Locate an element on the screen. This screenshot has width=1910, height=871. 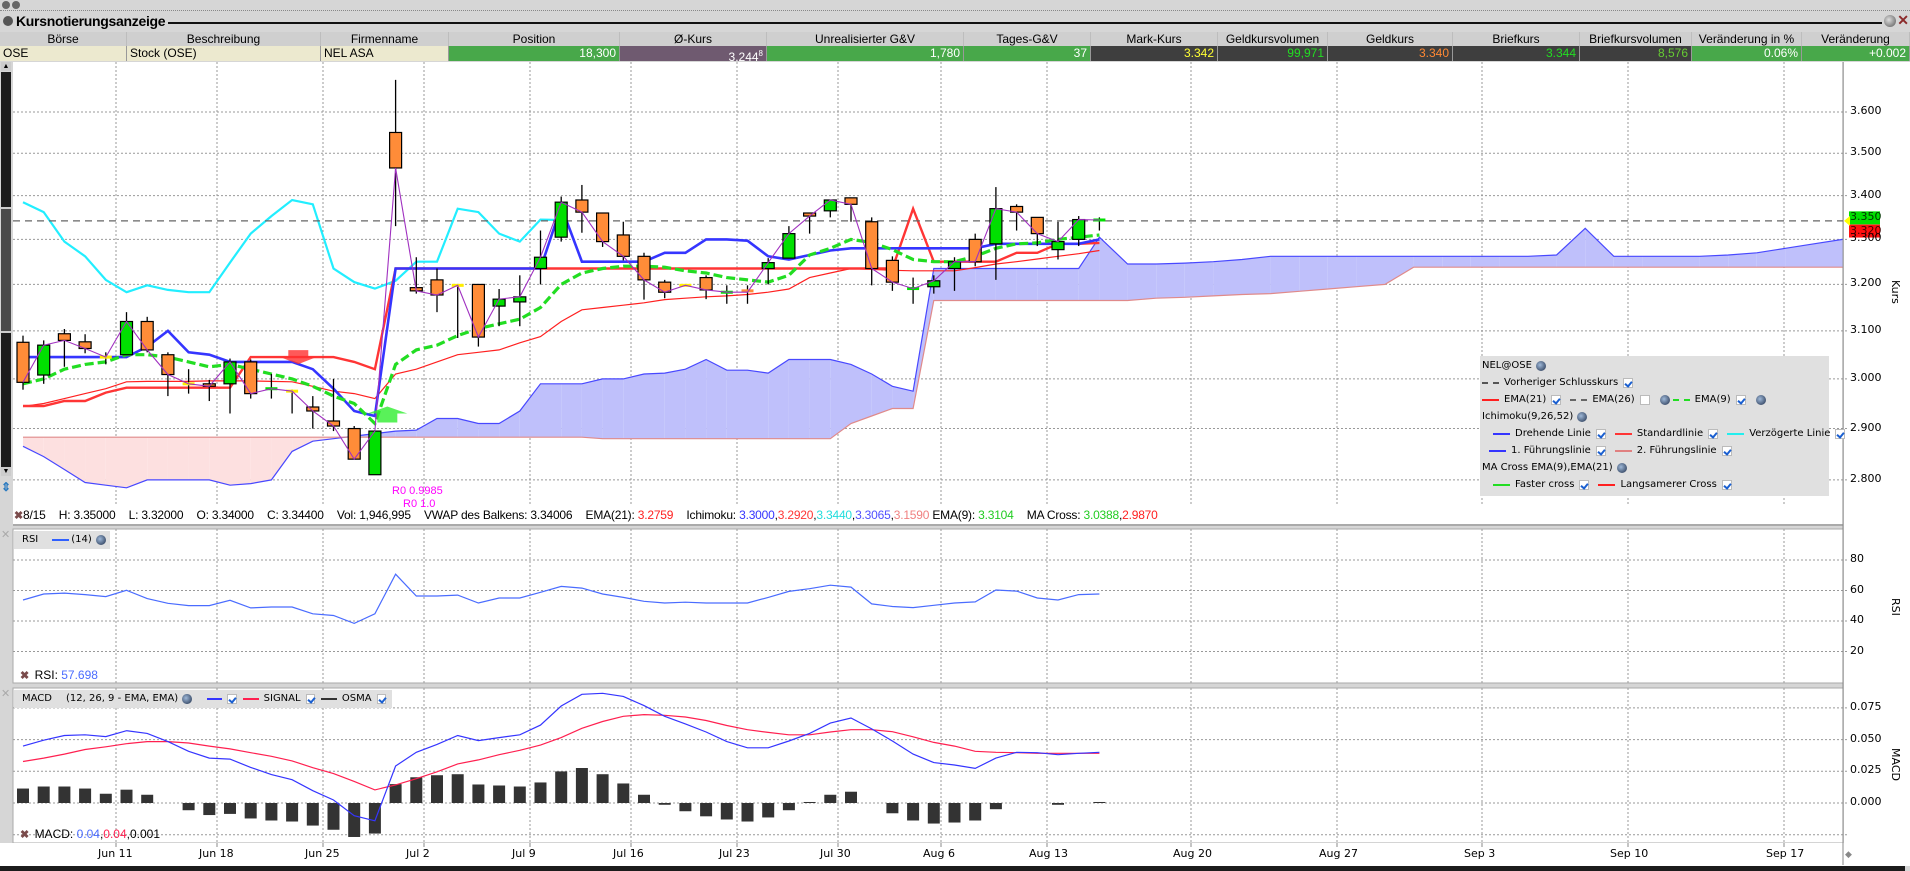
ema9-checkbox is located at coordinates (1740, 400).